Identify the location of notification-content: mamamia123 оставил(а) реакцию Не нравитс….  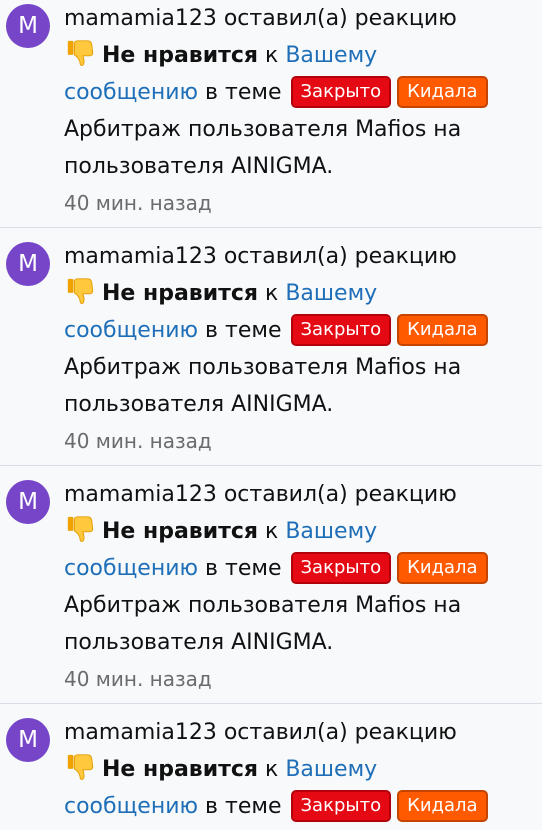
(299, 769).